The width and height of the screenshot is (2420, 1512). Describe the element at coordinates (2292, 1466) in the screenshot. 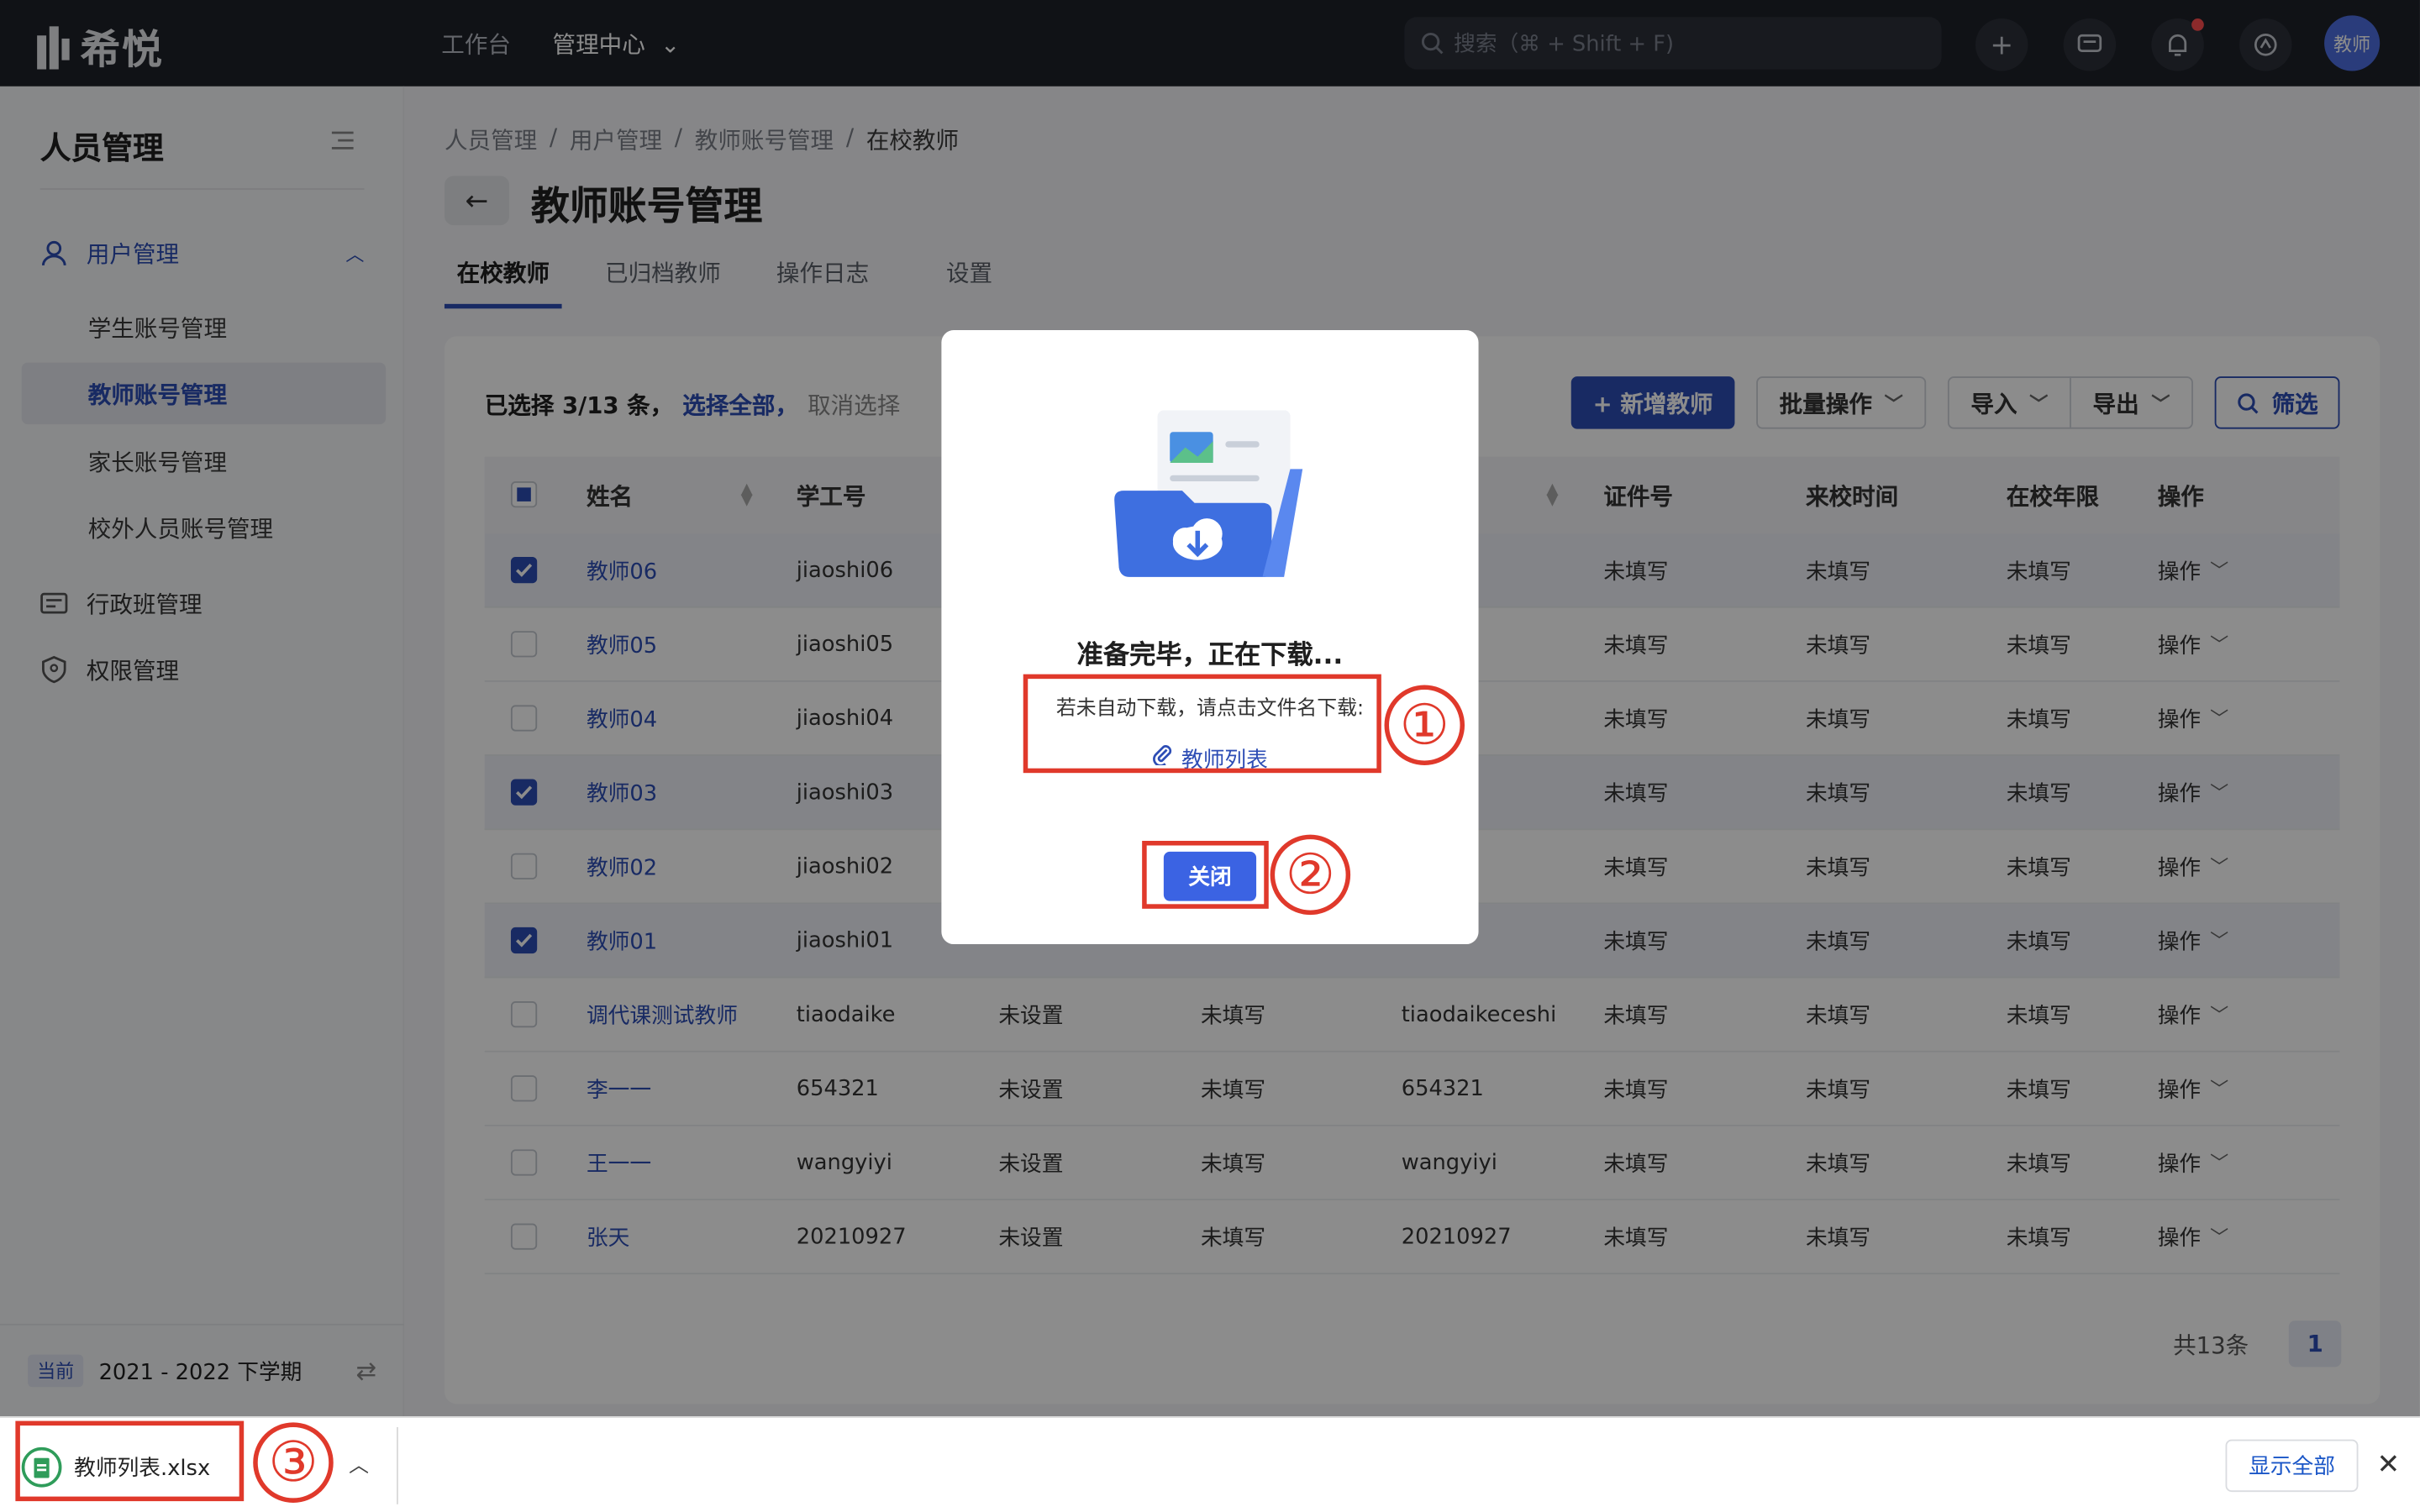

I see `show-all-downloads-button: 显示全部` at that location.